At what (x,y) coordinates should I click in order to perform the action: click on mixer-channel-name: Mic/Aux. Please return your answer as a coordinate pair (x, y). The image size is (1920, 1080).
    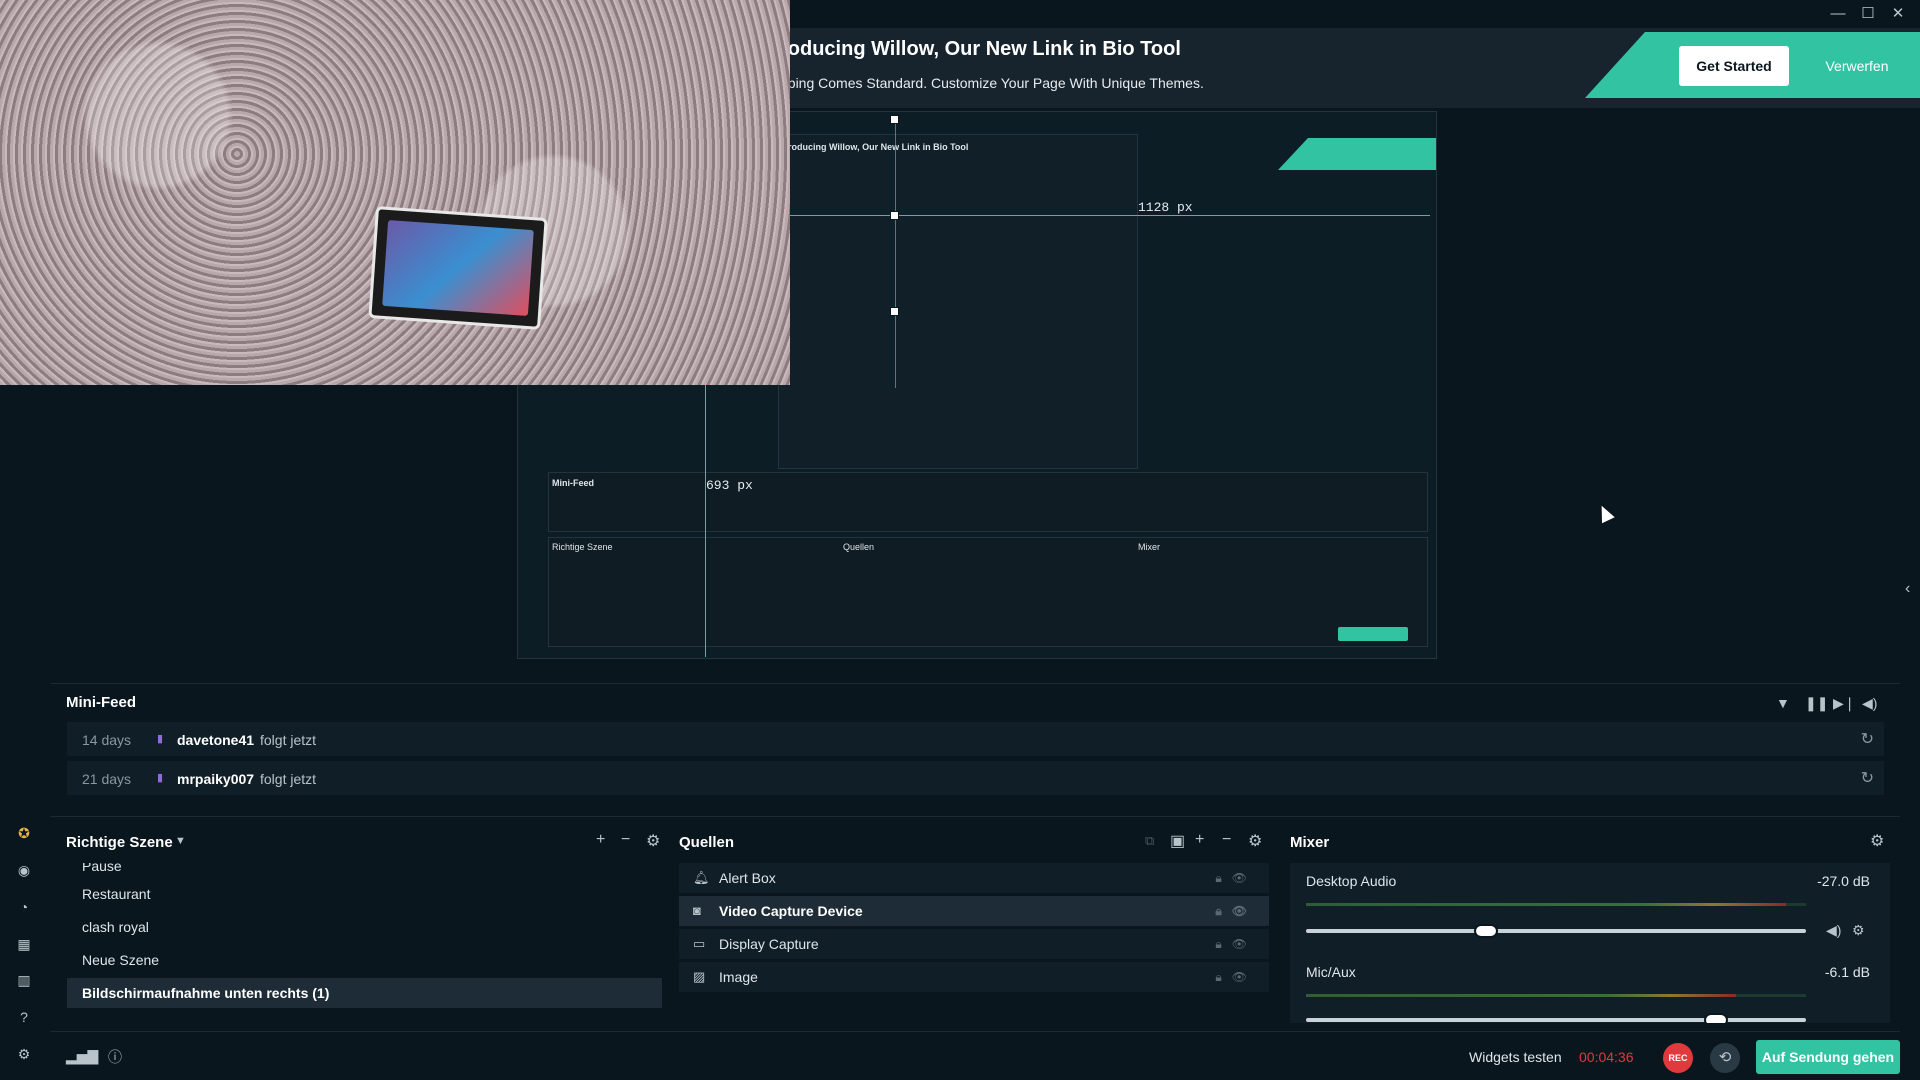
    Looking at the image, I should click on (1331, 972).